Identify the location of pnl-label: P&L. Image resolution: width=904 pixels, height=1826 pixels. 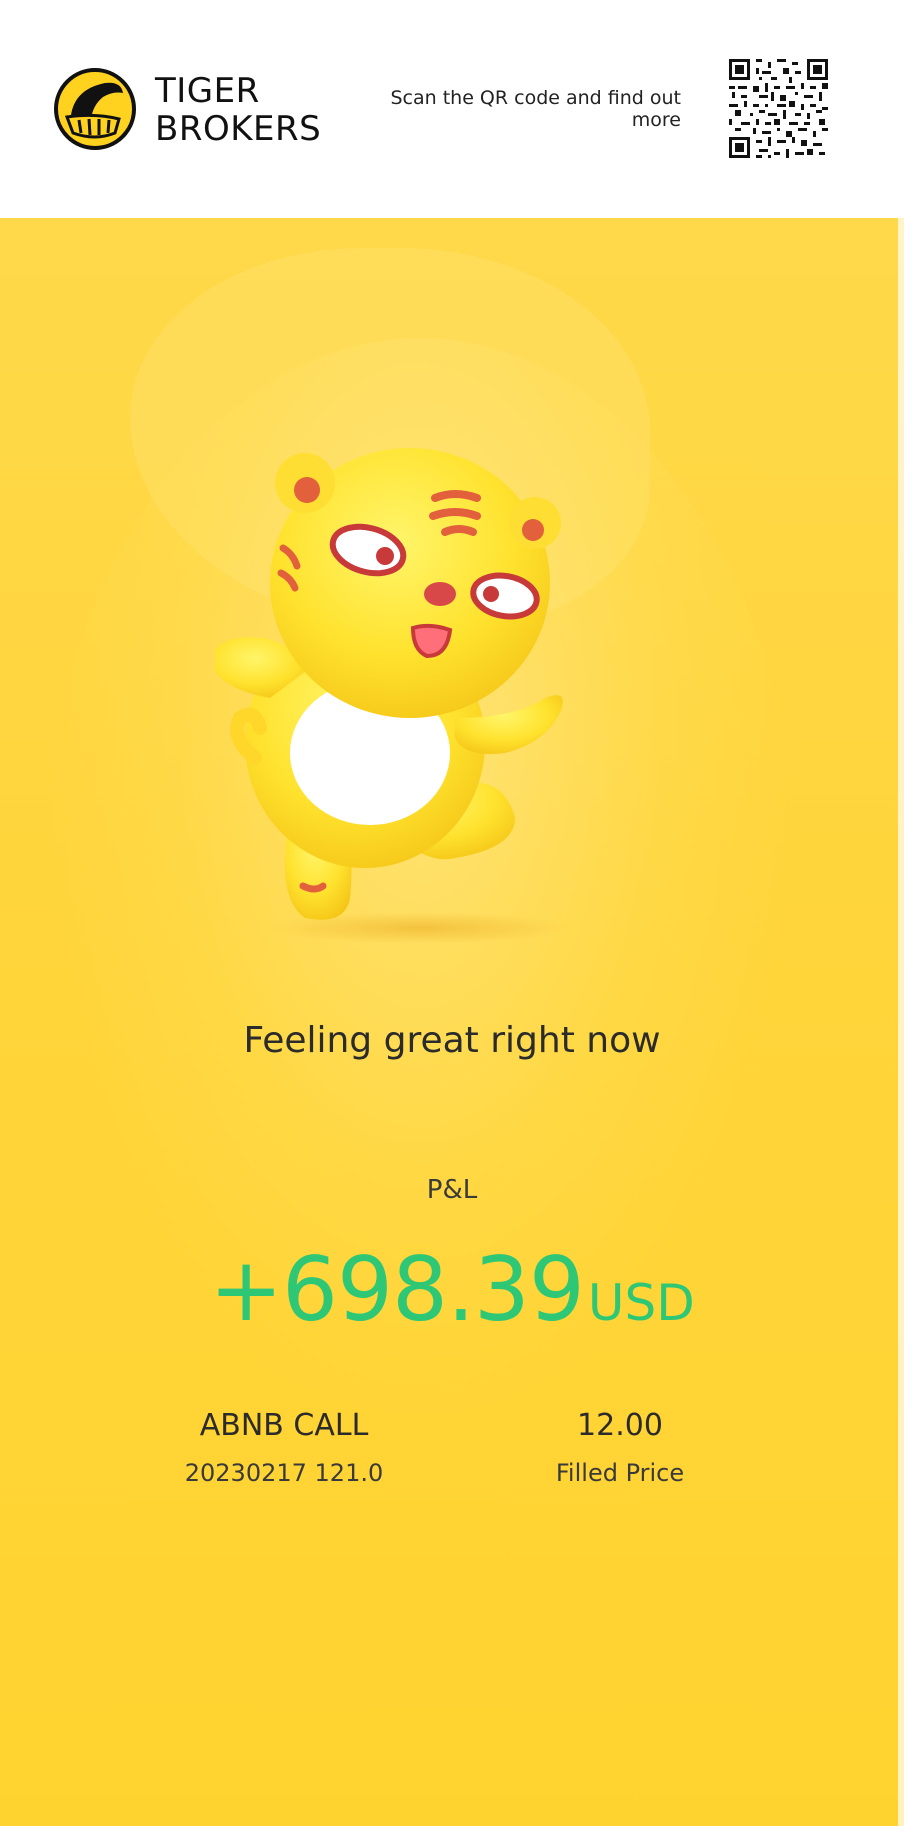
(452, 1190).